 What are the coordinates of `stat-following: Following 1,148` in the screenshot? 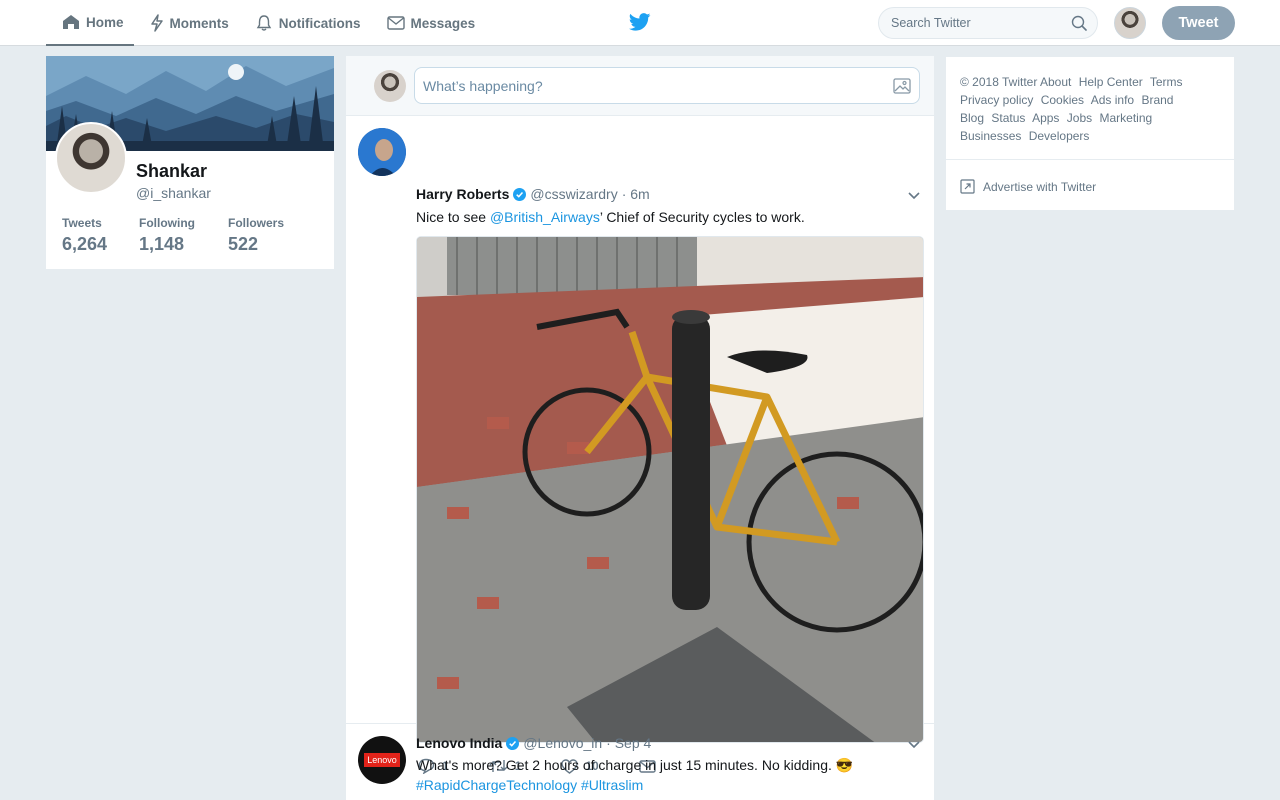 It's located at (171, 235).